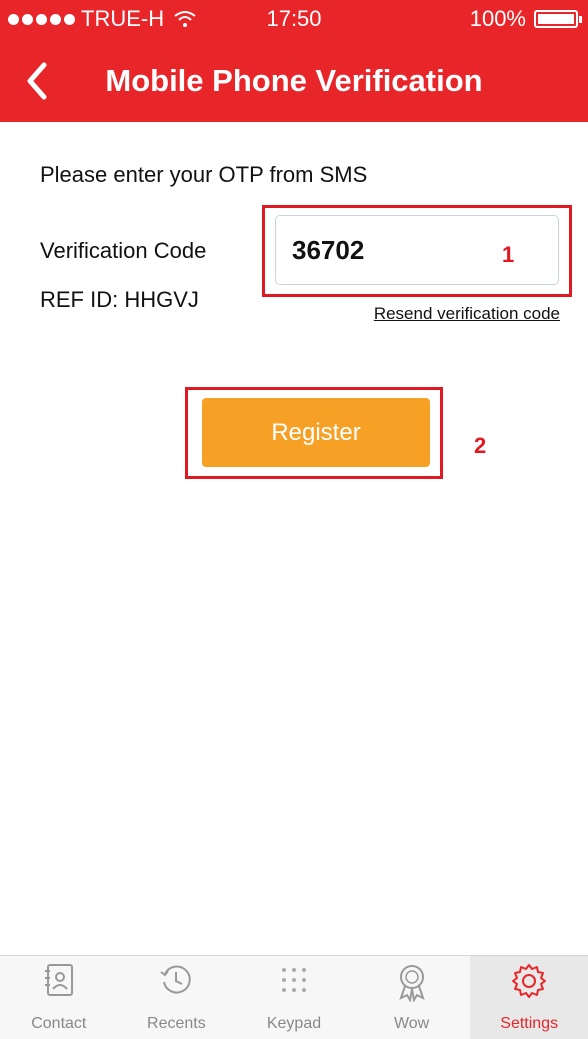 Image resolution: width=588 pixels, height=1039 pixels. Describe the element at coordinates (176, 979) in the screenshot. I see `clock-history-icon` at that location.